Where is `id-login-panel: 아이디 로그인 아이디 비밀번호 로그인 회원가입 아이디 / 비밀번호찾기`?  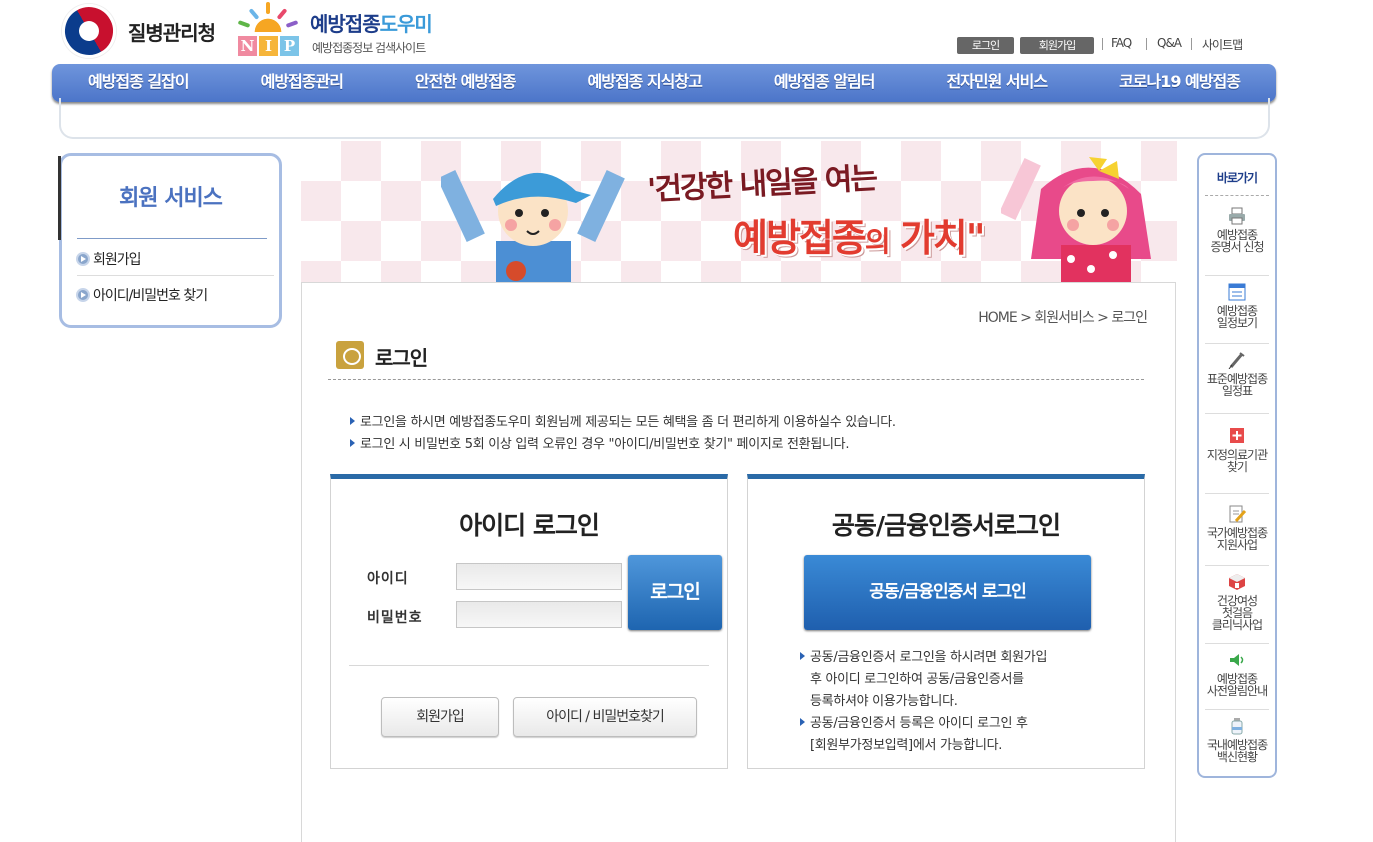 id-login-panel: 아이디 로그인 아이디 비밀번호 로그인 회원가입 아이디 / 비밀번호찾기 is located at coordinates (529, 621).